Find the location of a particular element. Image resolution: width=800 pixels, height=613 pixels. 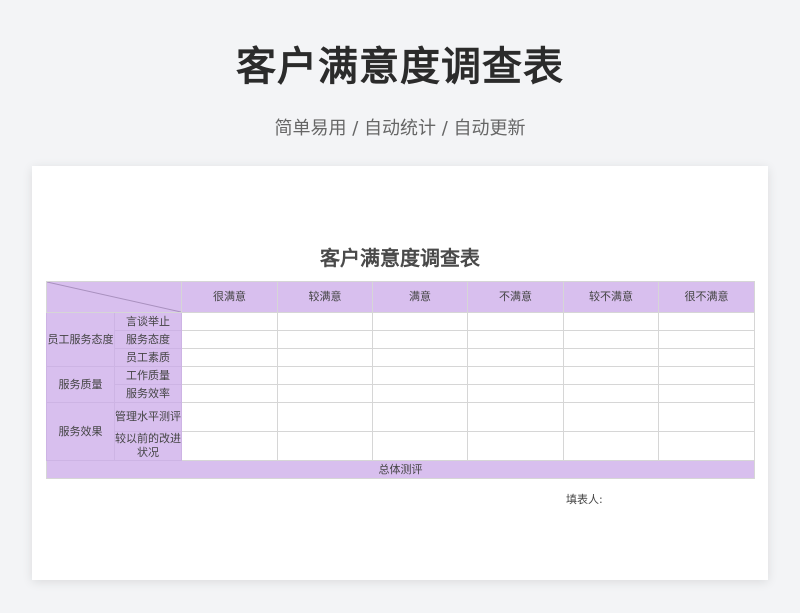

total-row: 总体测评 is located at coordinates (400, 469).